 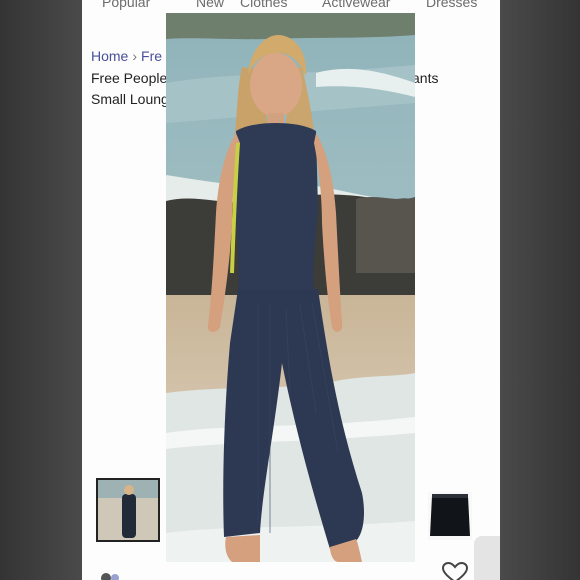 I want to click on category-nav: Popular New Clothes Activewear Dresses, so click(x=291, y=6).